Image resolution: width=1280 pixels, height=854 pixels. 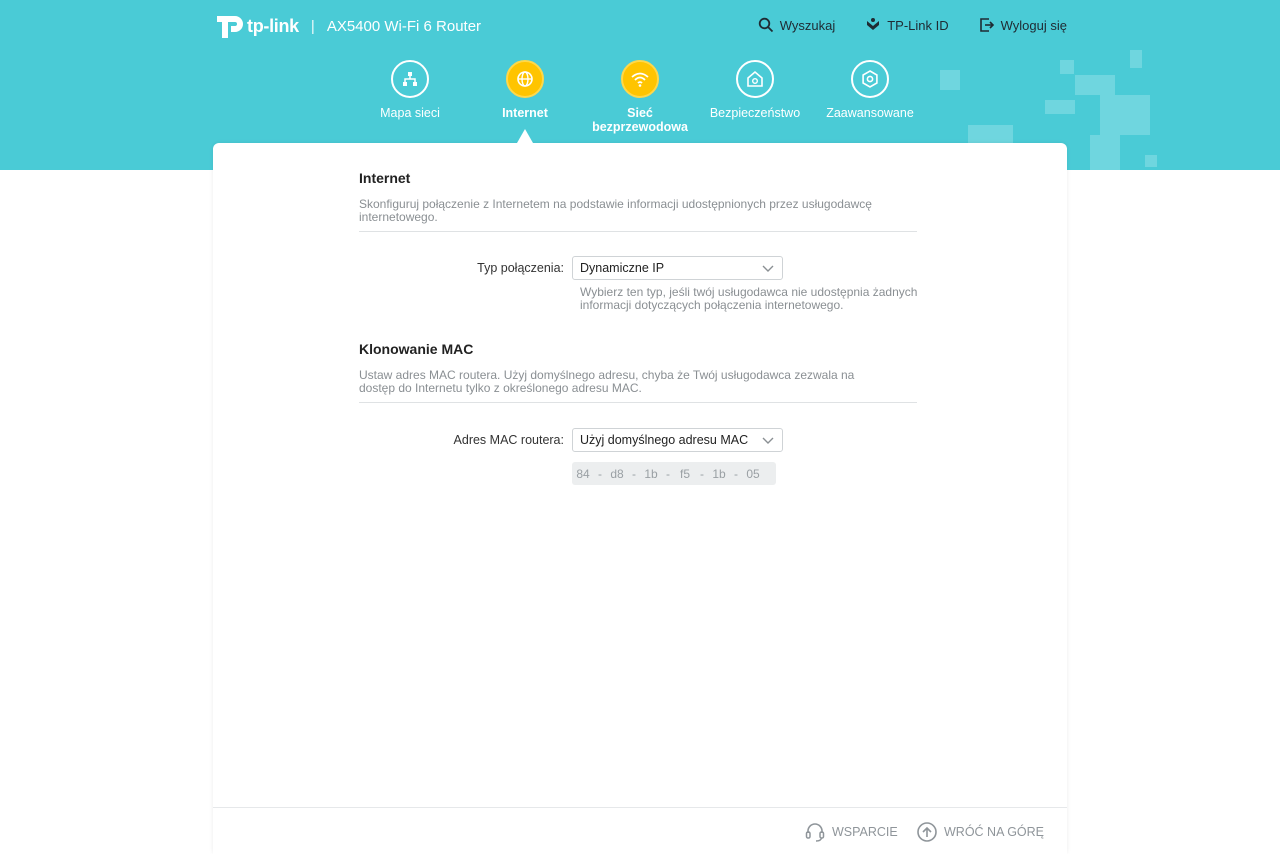 What do you see at coordinates (755, 113) in the screenshot?
I see `nav-security-label: Bezpieczeństwo` at bounding box center [755, 113].